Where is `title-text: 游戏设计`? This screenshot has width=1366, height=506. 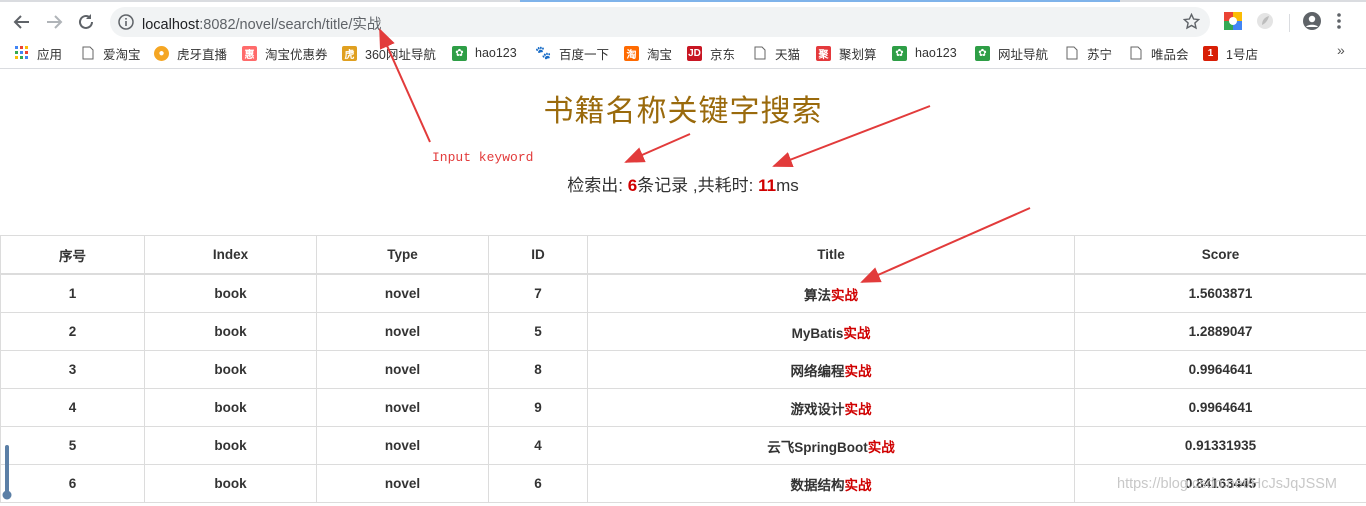 title-text: 游戏设计 is located at coordinates (818, 409).